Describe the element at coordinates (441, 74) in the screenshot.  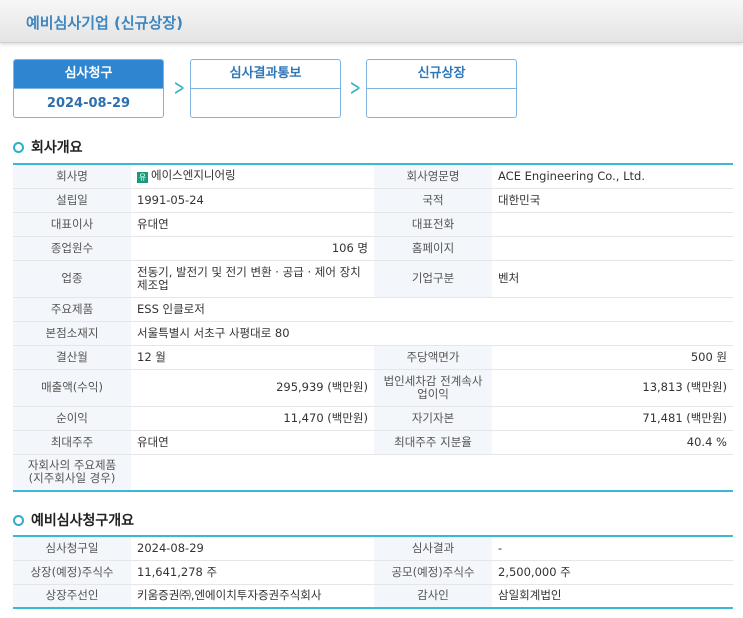
I see `step-label: 신규상장` at that location.